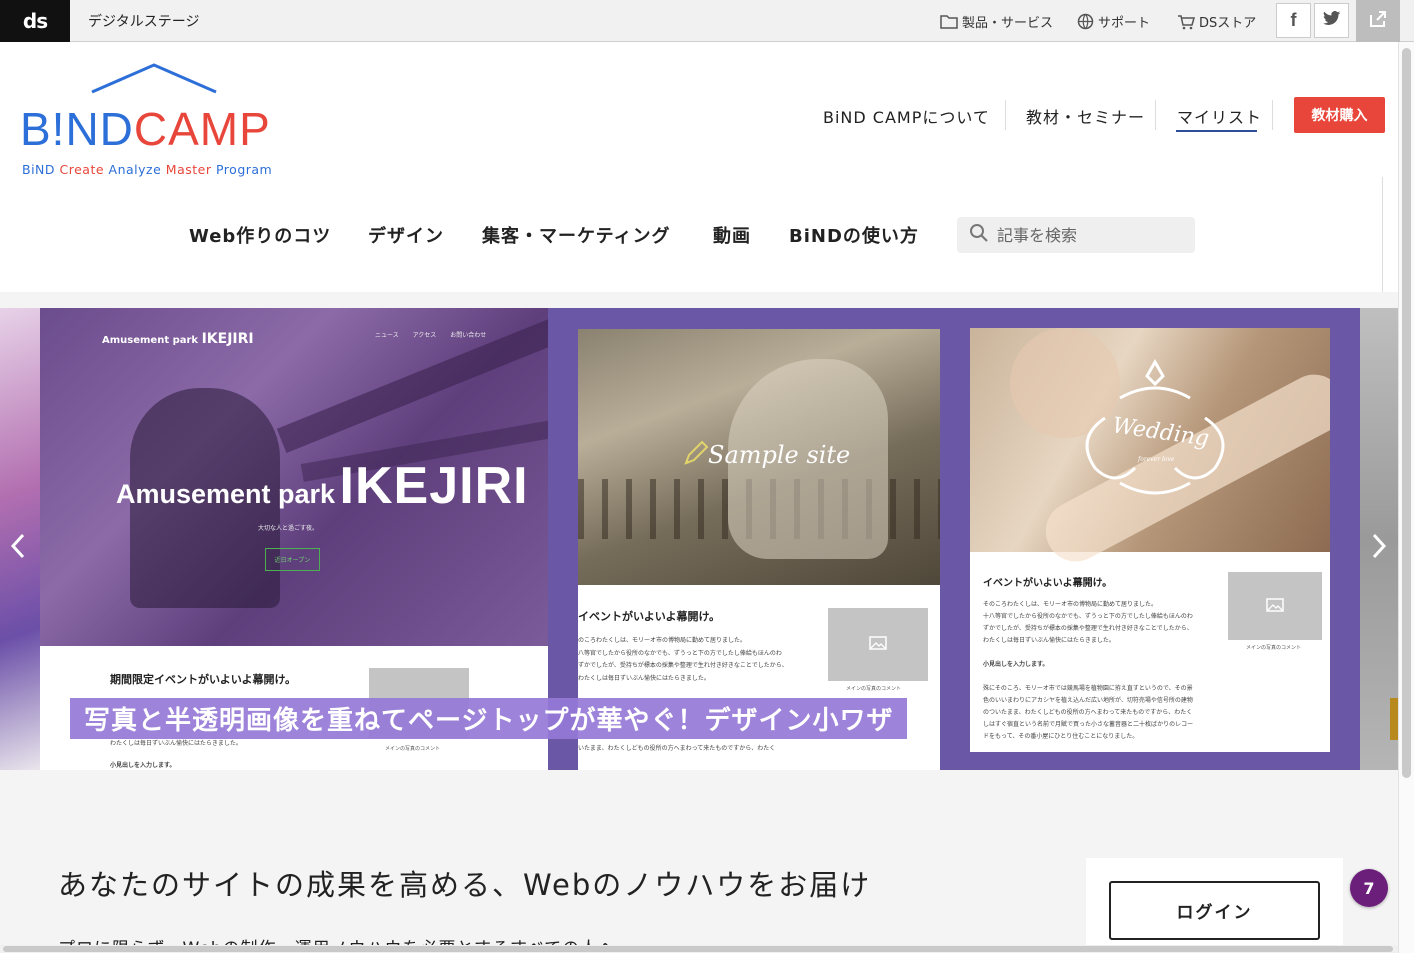  I want to click on ikejiri-menu: ニュース アクセス お問い合わせ, so click(431, 335).